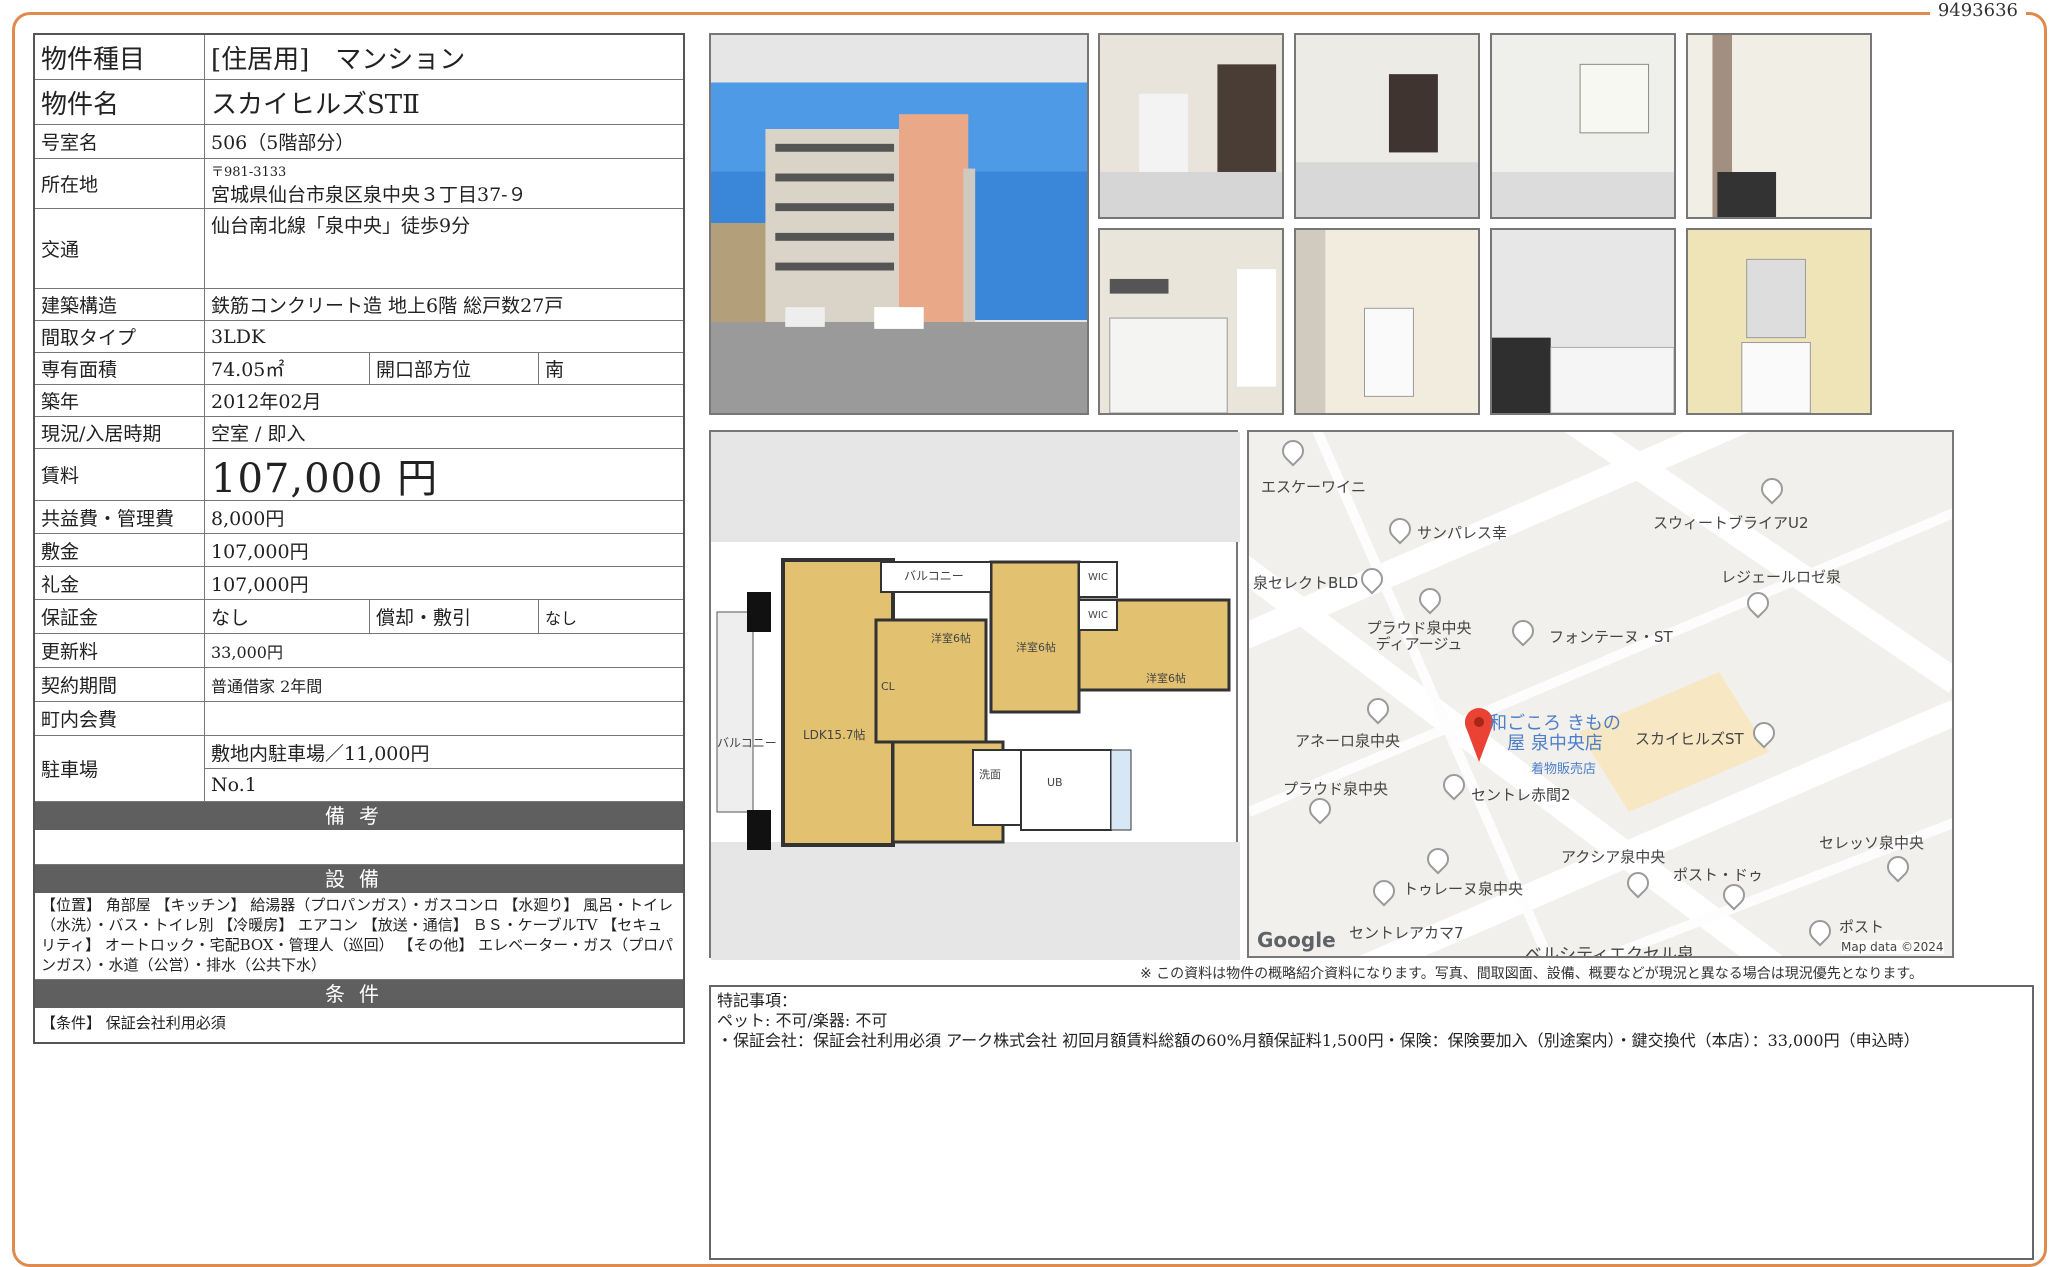 Image resolution: width=2056 pixels, height=1267 pixels. I want to click on document-id: 9493636, so click(1977, 10).